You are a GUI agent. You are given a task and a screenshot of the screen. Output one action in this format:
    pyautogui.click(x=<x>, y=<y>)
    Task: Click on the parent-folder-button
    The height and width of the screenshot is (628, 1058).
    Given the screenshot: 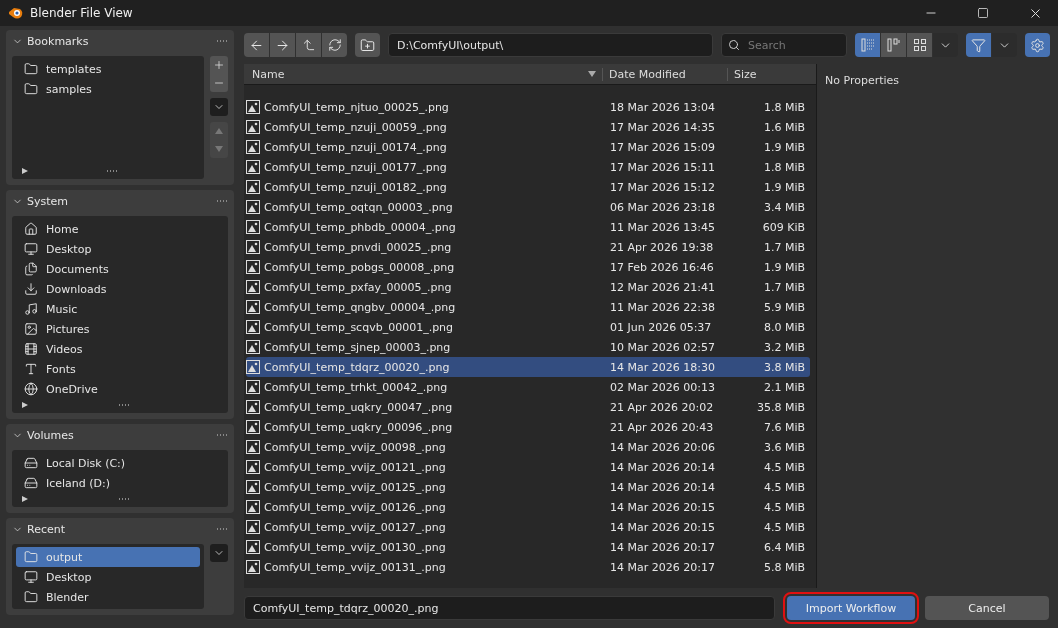 What is the action you would take?
    pyautogui.click(x=308, y=45)
    